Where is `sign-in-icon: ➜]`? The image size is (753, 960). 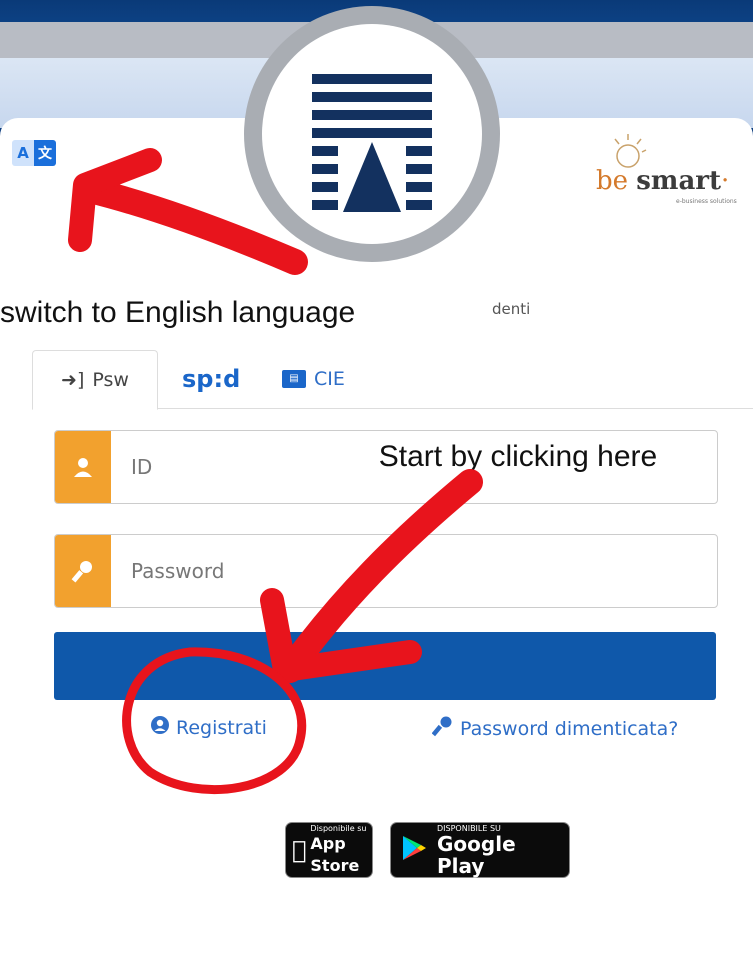
sign-in-icon: ➜] is located at coordinates (73, 380).